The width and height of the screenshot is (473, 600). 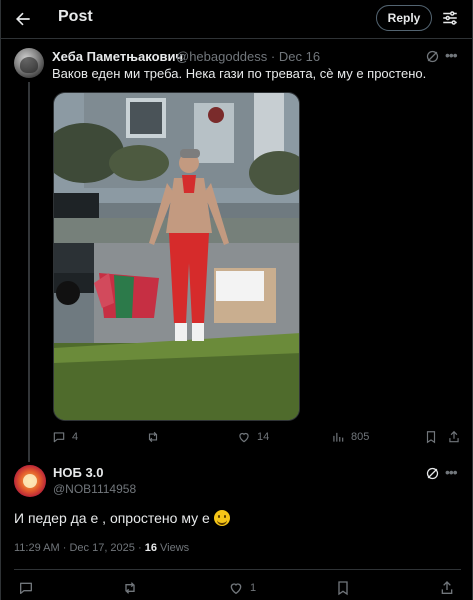 What do you see at coordinates (350, 437) in the screenshot?
I see `views-action: 805` at bounding box center [350, 437].